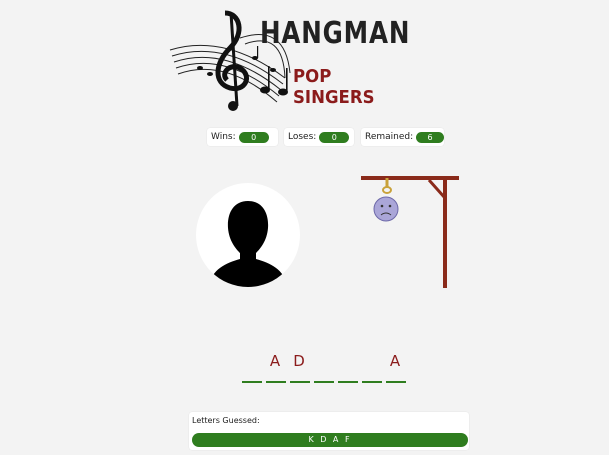 Image resolution: width=609 pixels, height=455 pixels. Describe the element at coordinates (223, 137) in the screenshot. I see `wins-label: Wins:` at that location.